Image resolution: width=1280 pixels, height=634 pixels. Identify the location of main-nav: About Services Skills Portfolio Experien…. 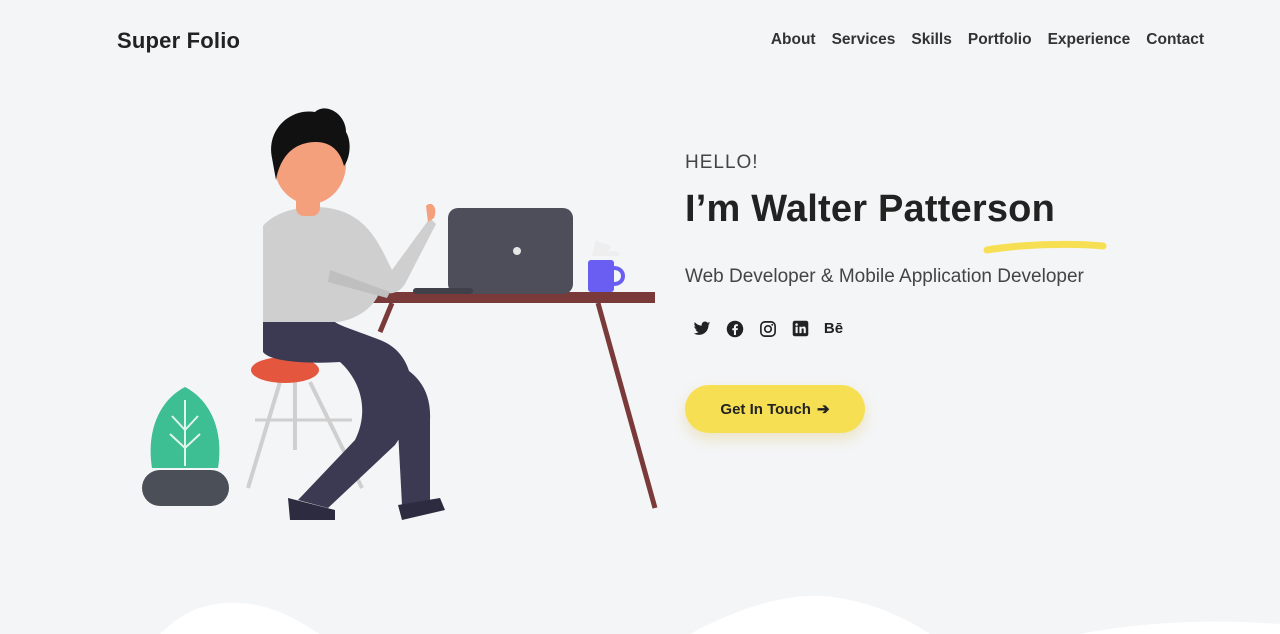
(987, 40).